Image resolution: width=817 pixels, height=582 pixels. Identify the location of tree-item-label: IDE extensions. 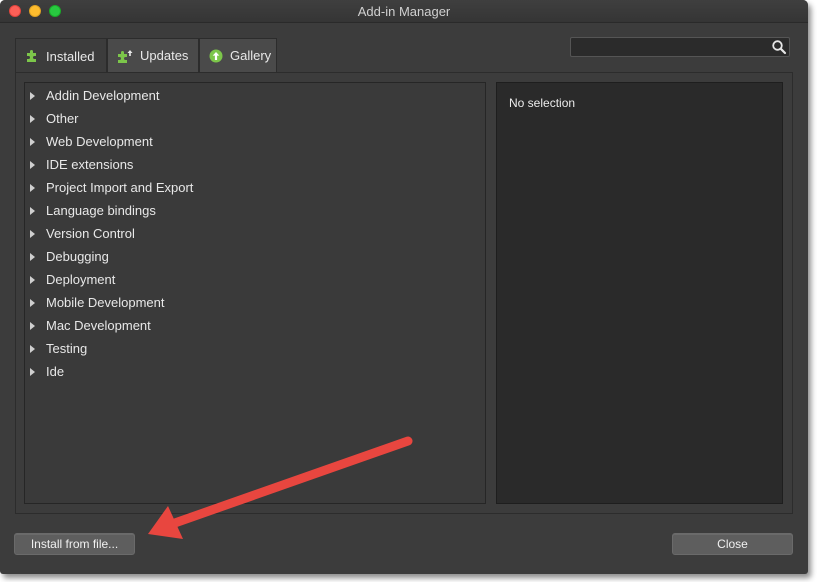
(90, 164).